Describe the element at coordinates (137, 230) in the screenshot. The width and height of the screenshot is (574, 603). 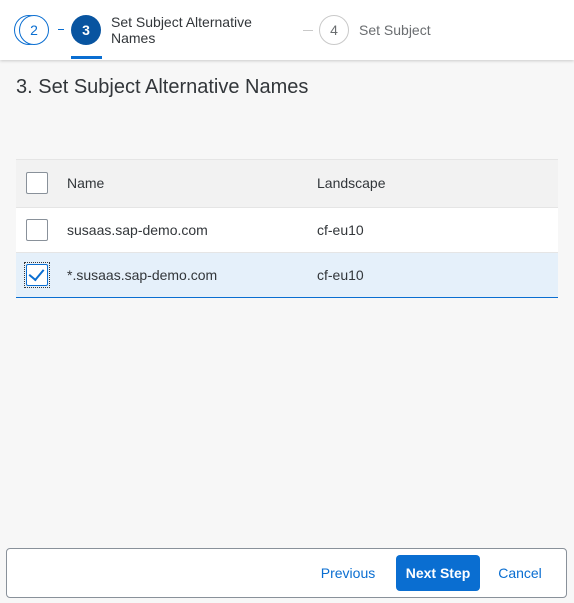
I see `cell-name: susaas.sap-demo.com` at that location.